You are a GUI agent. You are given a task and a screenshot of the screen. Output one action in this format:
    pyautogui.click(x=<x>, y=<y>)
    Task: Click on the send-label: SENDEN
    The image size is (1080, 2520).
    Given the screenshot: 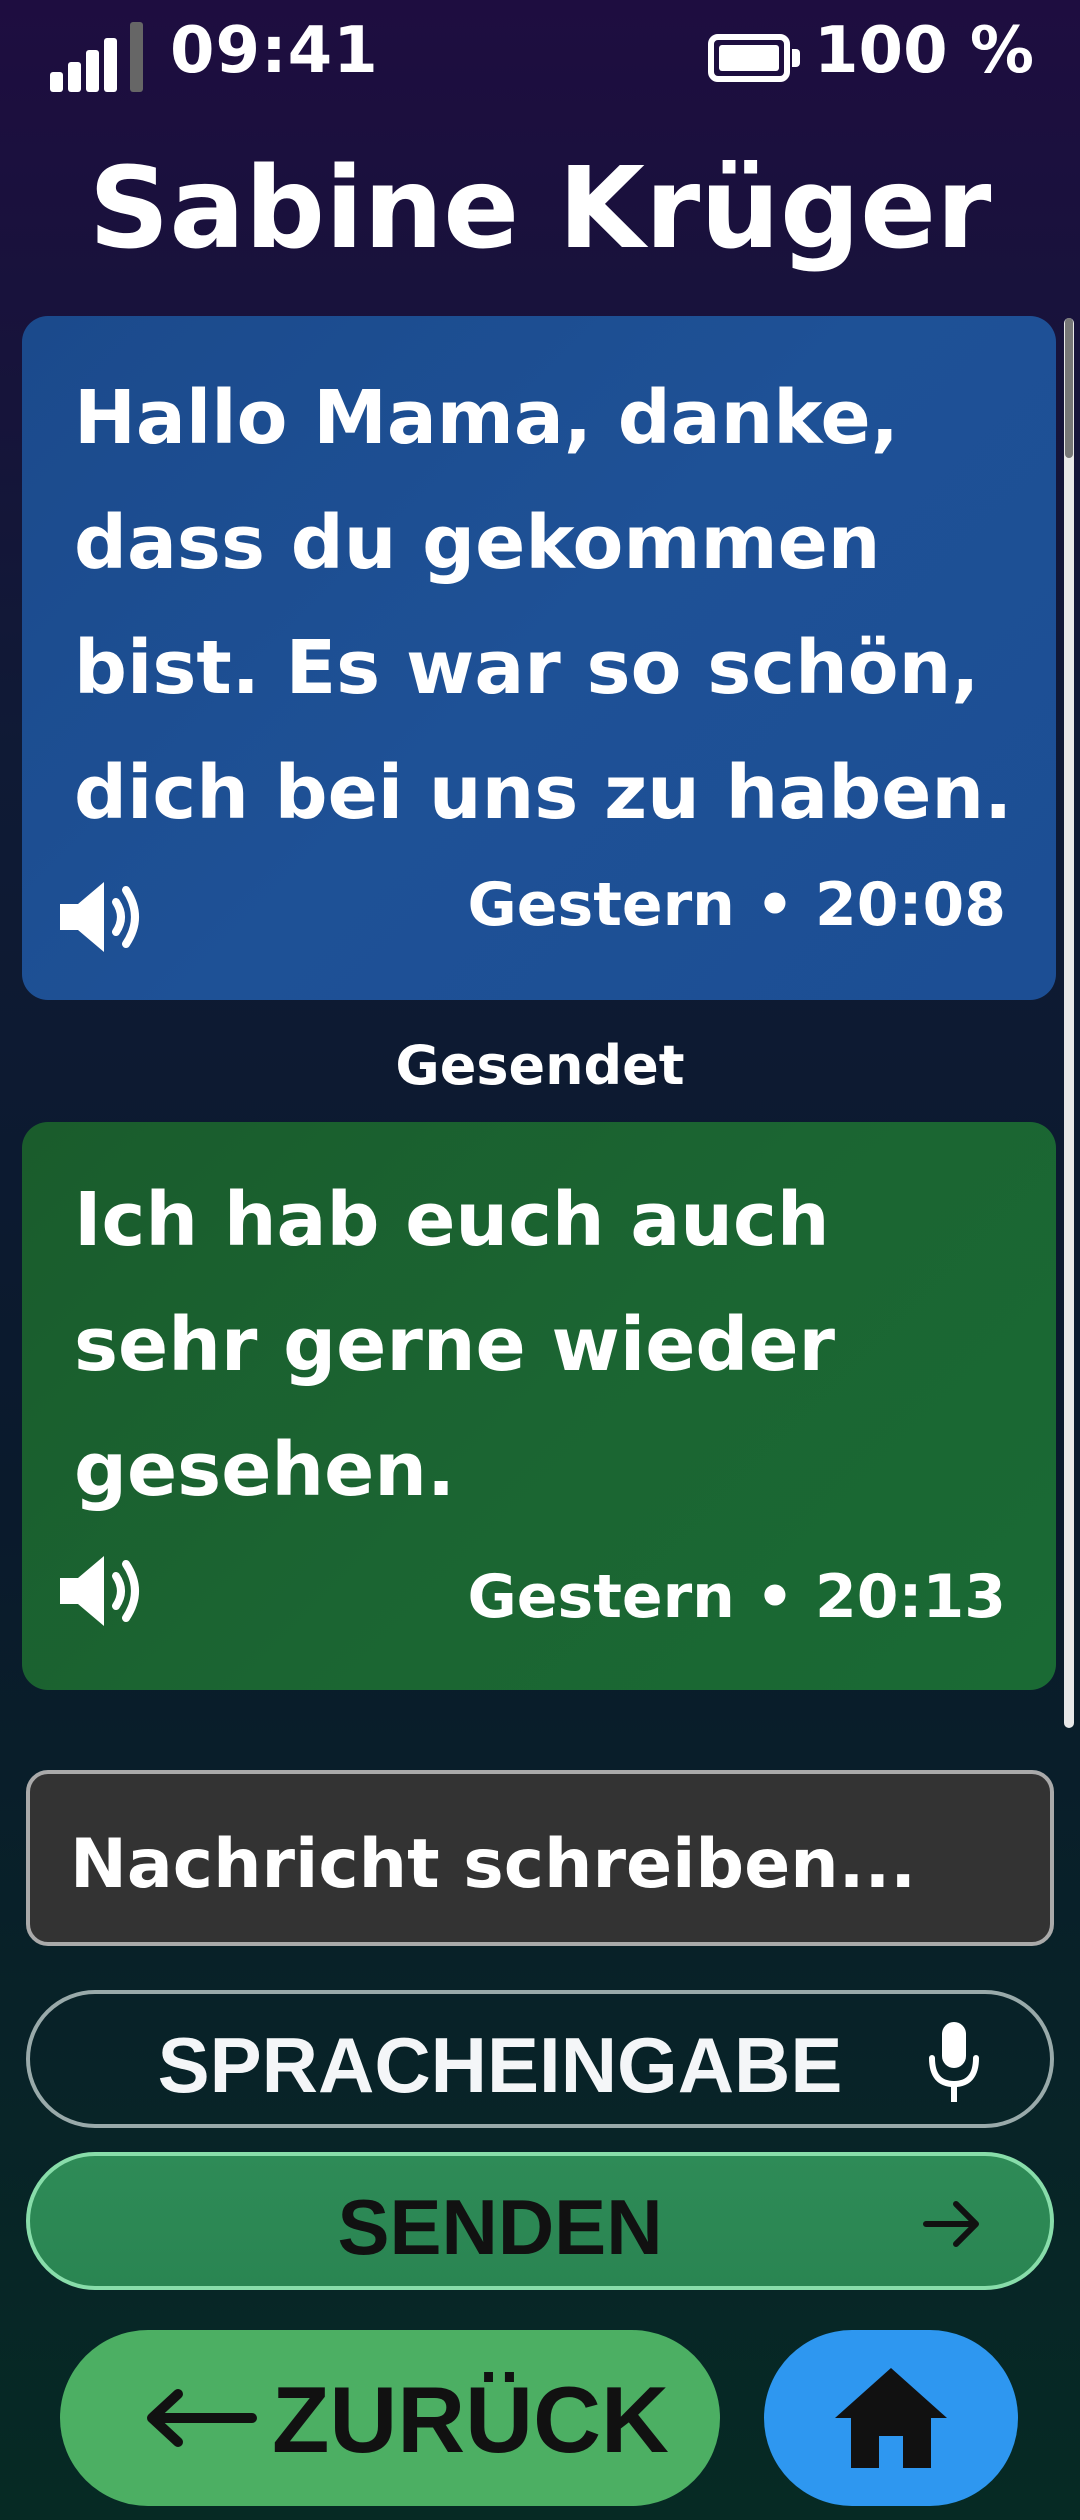 What is the action you would take?
    pyautogui.click(x=500, y=2227)
    